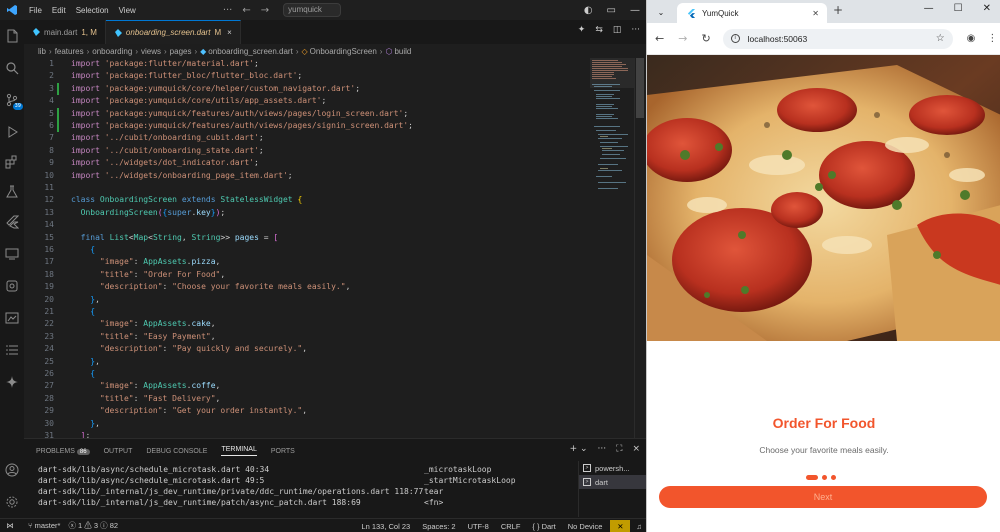 The height and width of the screenshot is (532, 1000). What do you see at coordinates (992, 38) in the screenshot?
I see `menu-kebab-icon: ⋮` at bounding box center [992, 38].